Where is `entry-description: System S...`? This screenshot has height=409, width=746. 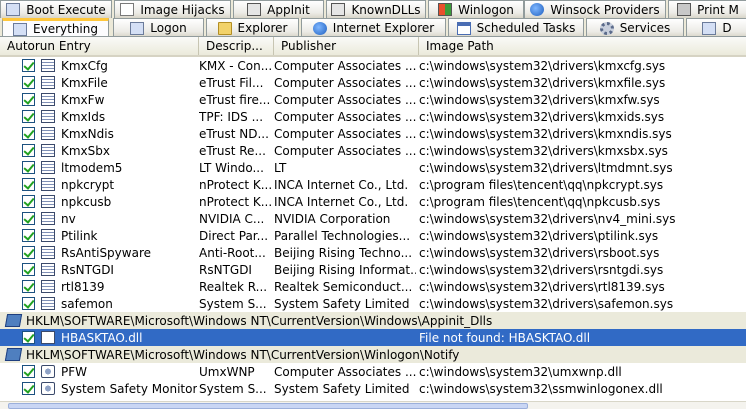
entry-description: System S... is located at coordinates (233, 303).